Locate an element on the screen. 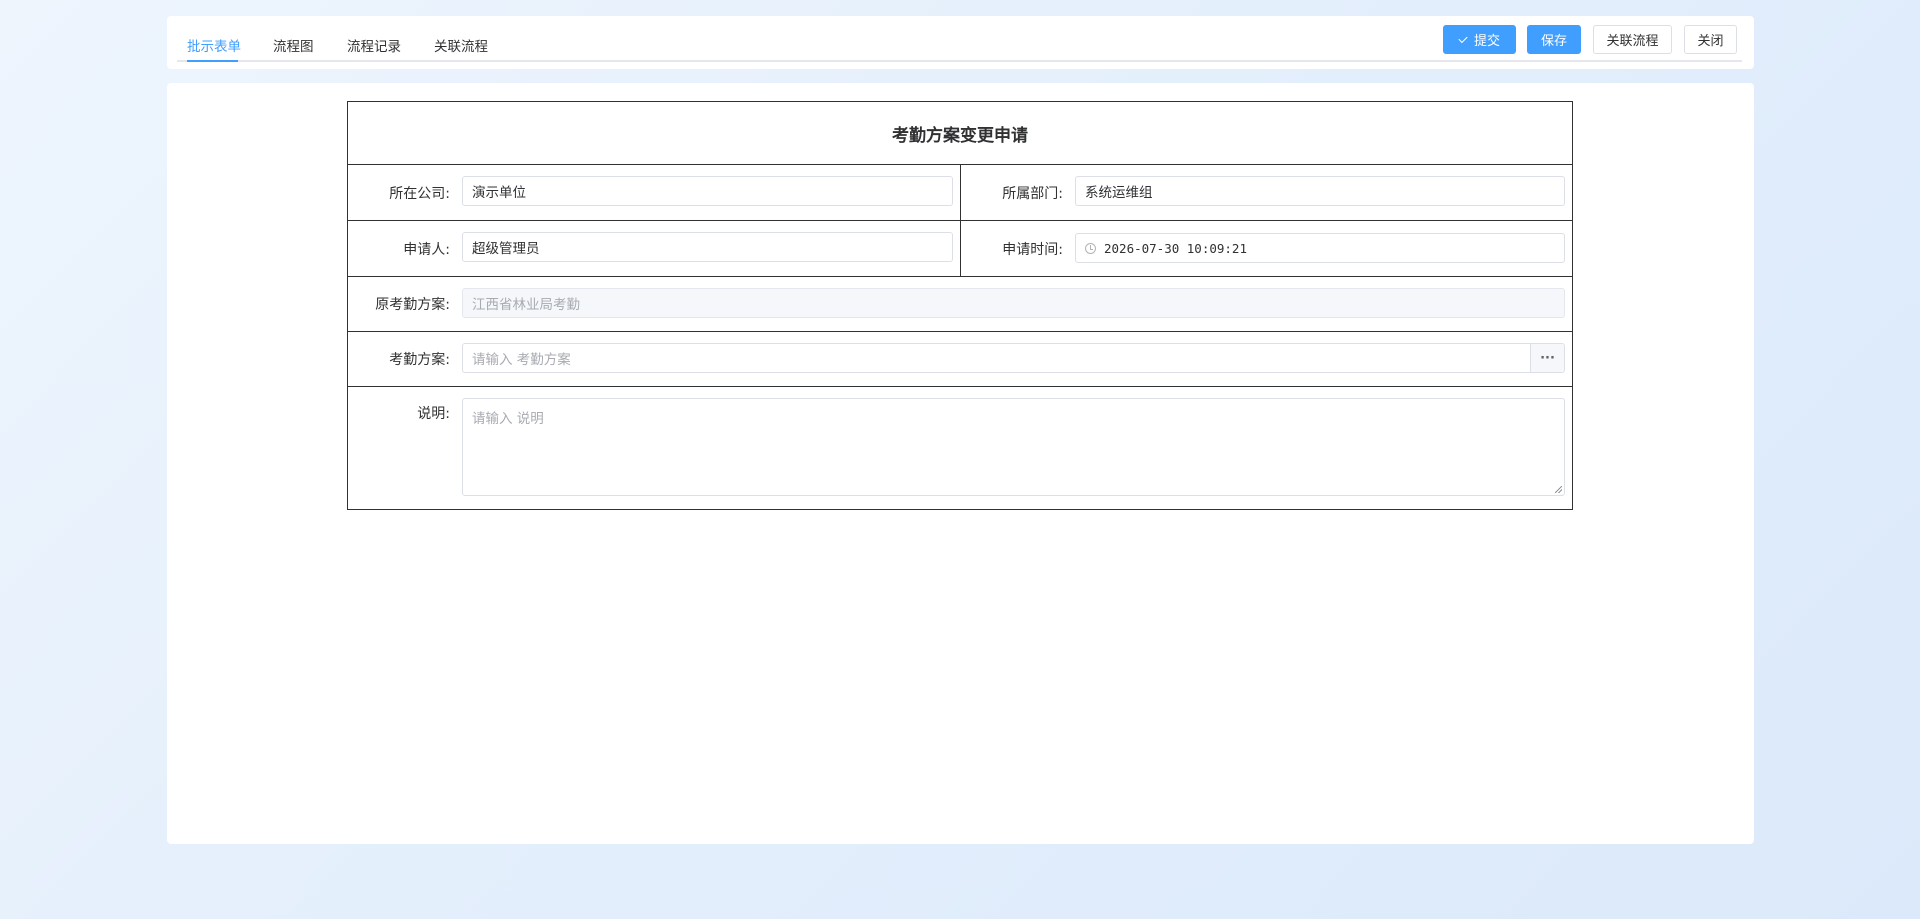 Image resolution: width=1920 pixels, height=919 pixels. form-row-company: 所在公司: 演示单位 所属部门: 系统运维组 is located at coordinates (960, 193).